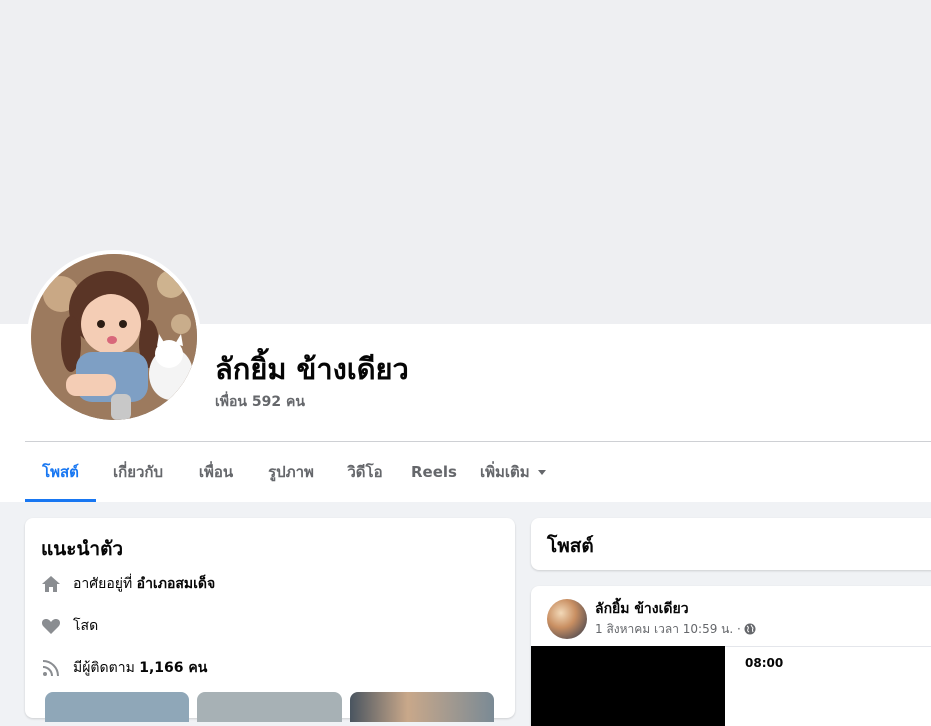 This screenshot has width=931, height=726. What do you see at coordinates (731, 544) in the screenshot?
I see `posts-header-card: โพสต์` at bounding box center [731, 544].